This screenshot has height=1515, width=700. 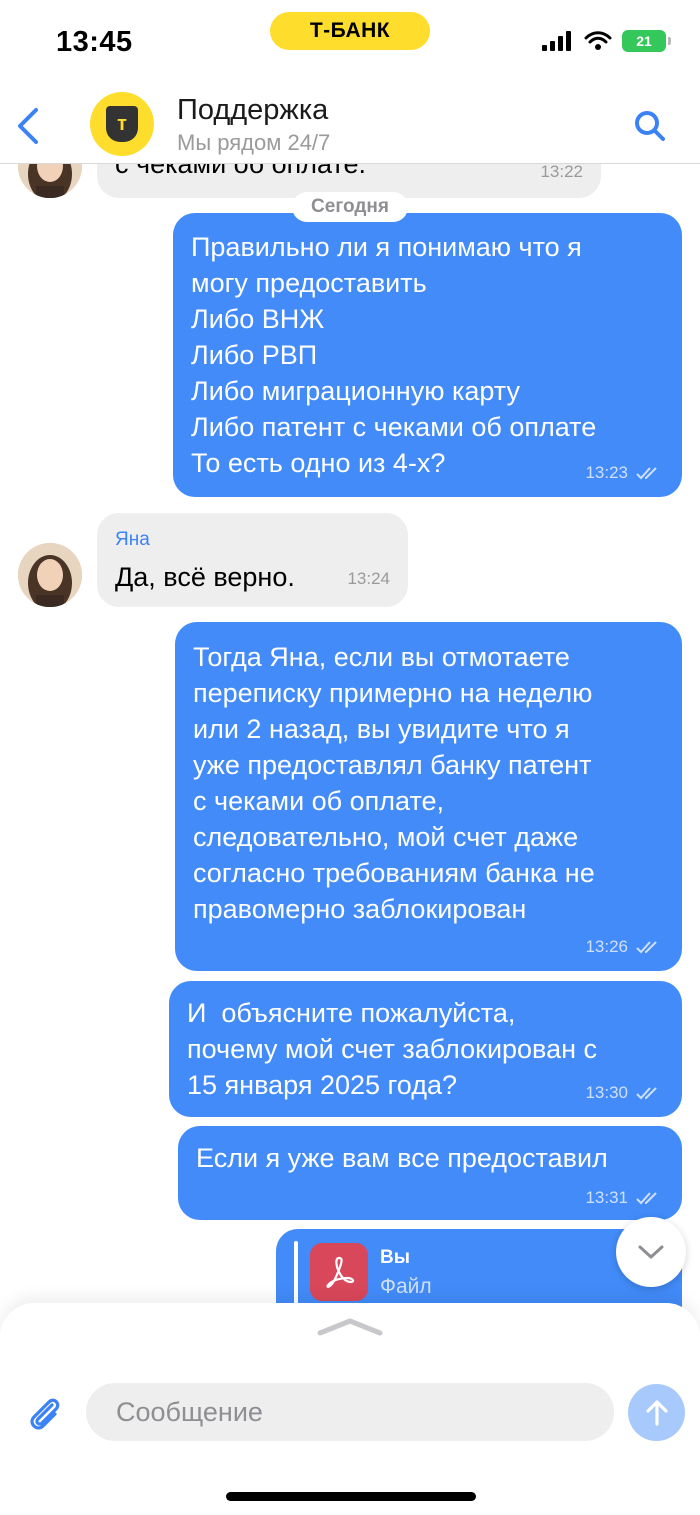 I want to click on scroll-to-bottom-button, so click(x=651, y=1252).